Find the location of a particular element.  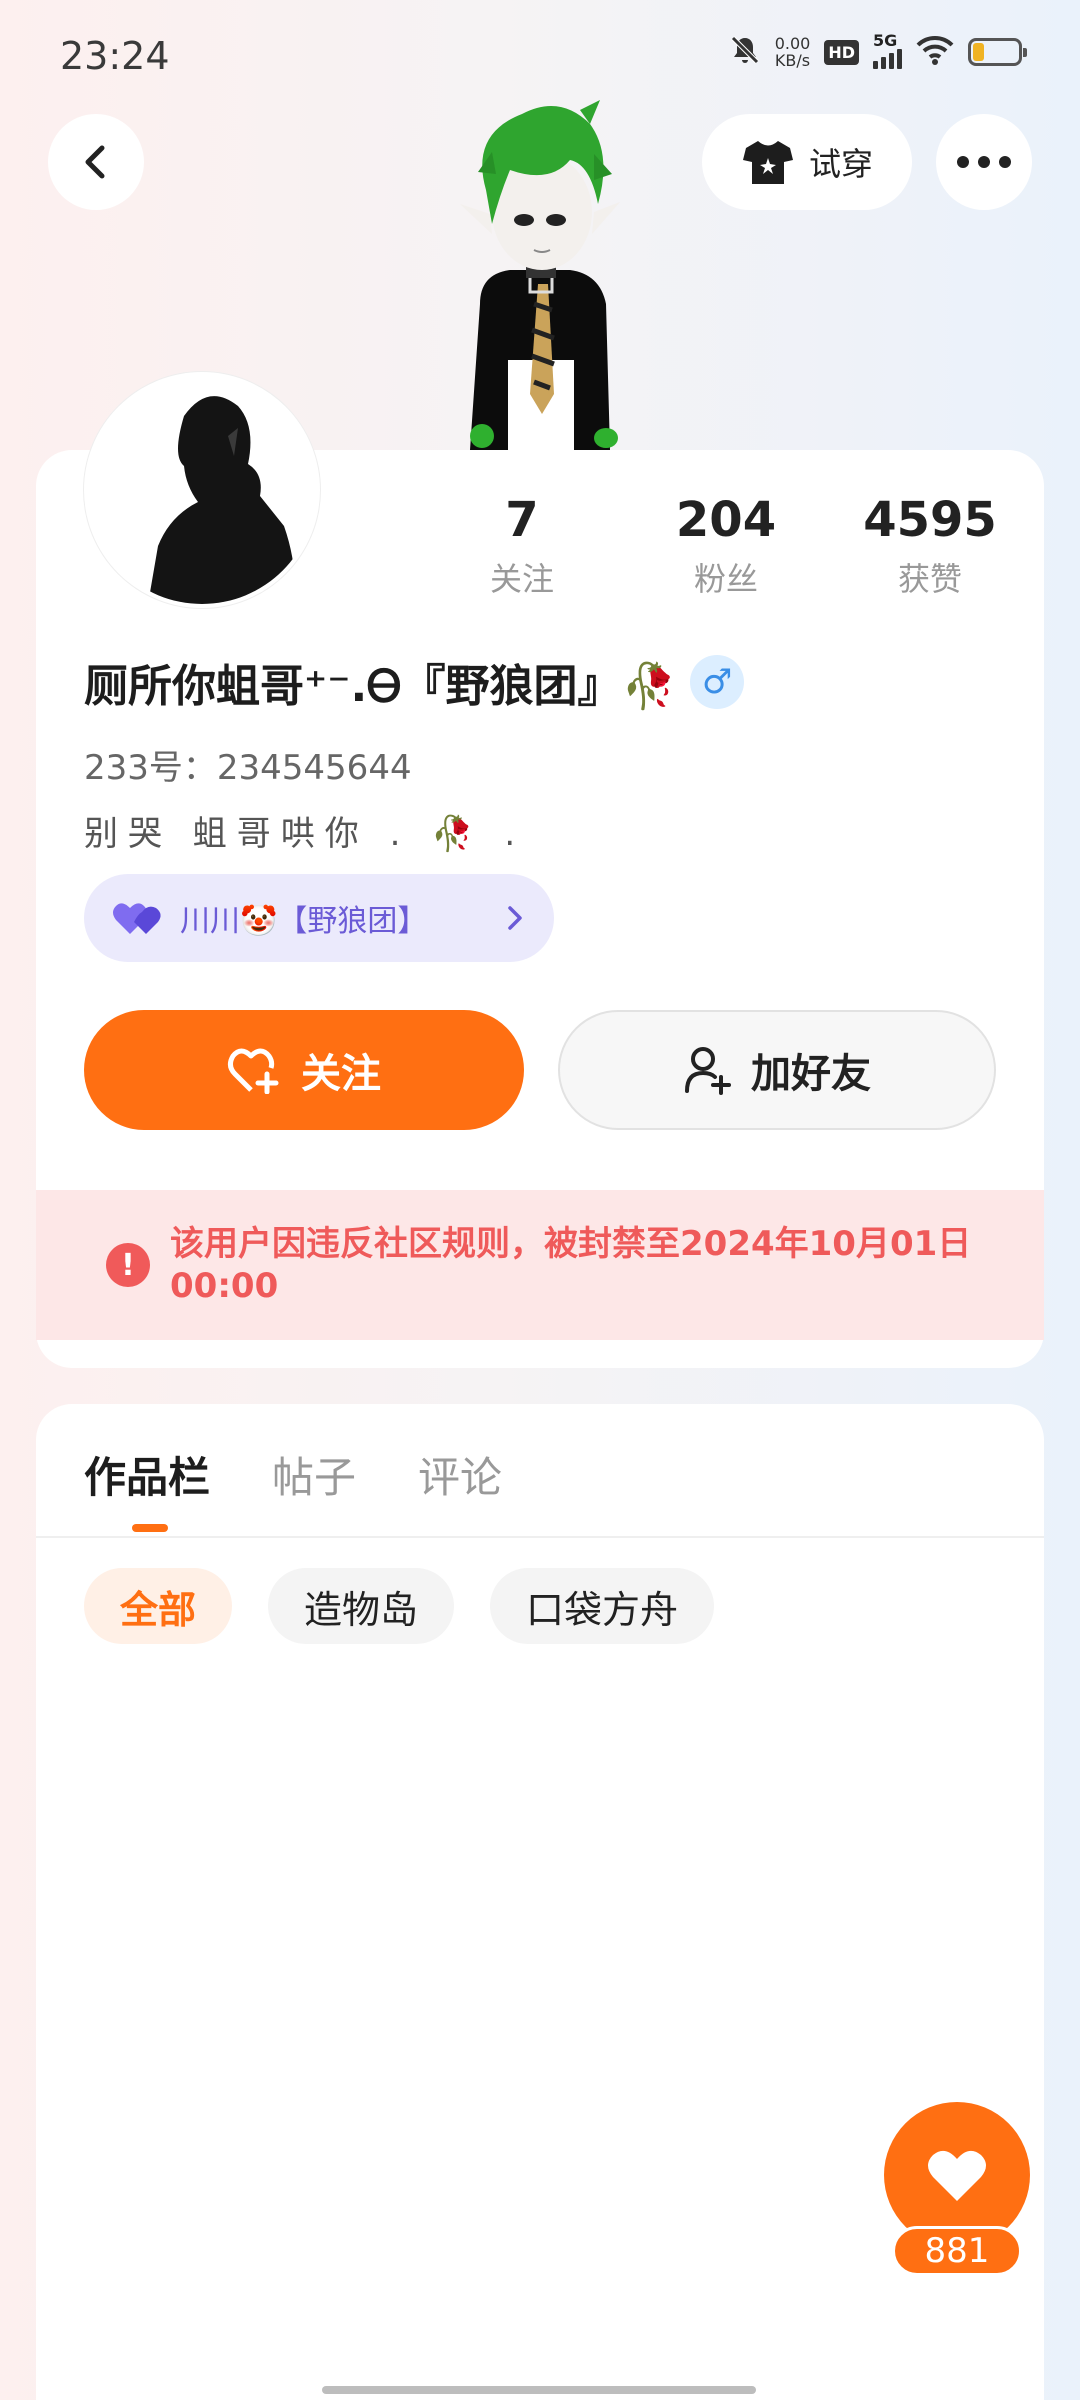

tab-divider is located at coordinates (540, 1537).